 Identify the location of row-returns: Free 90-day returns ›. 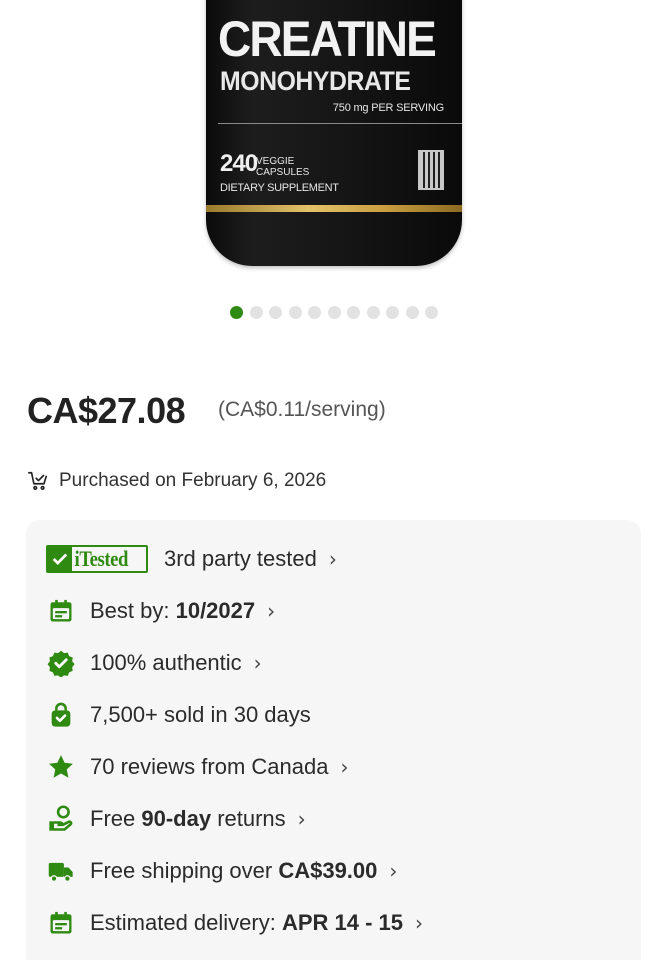
(176, 819).